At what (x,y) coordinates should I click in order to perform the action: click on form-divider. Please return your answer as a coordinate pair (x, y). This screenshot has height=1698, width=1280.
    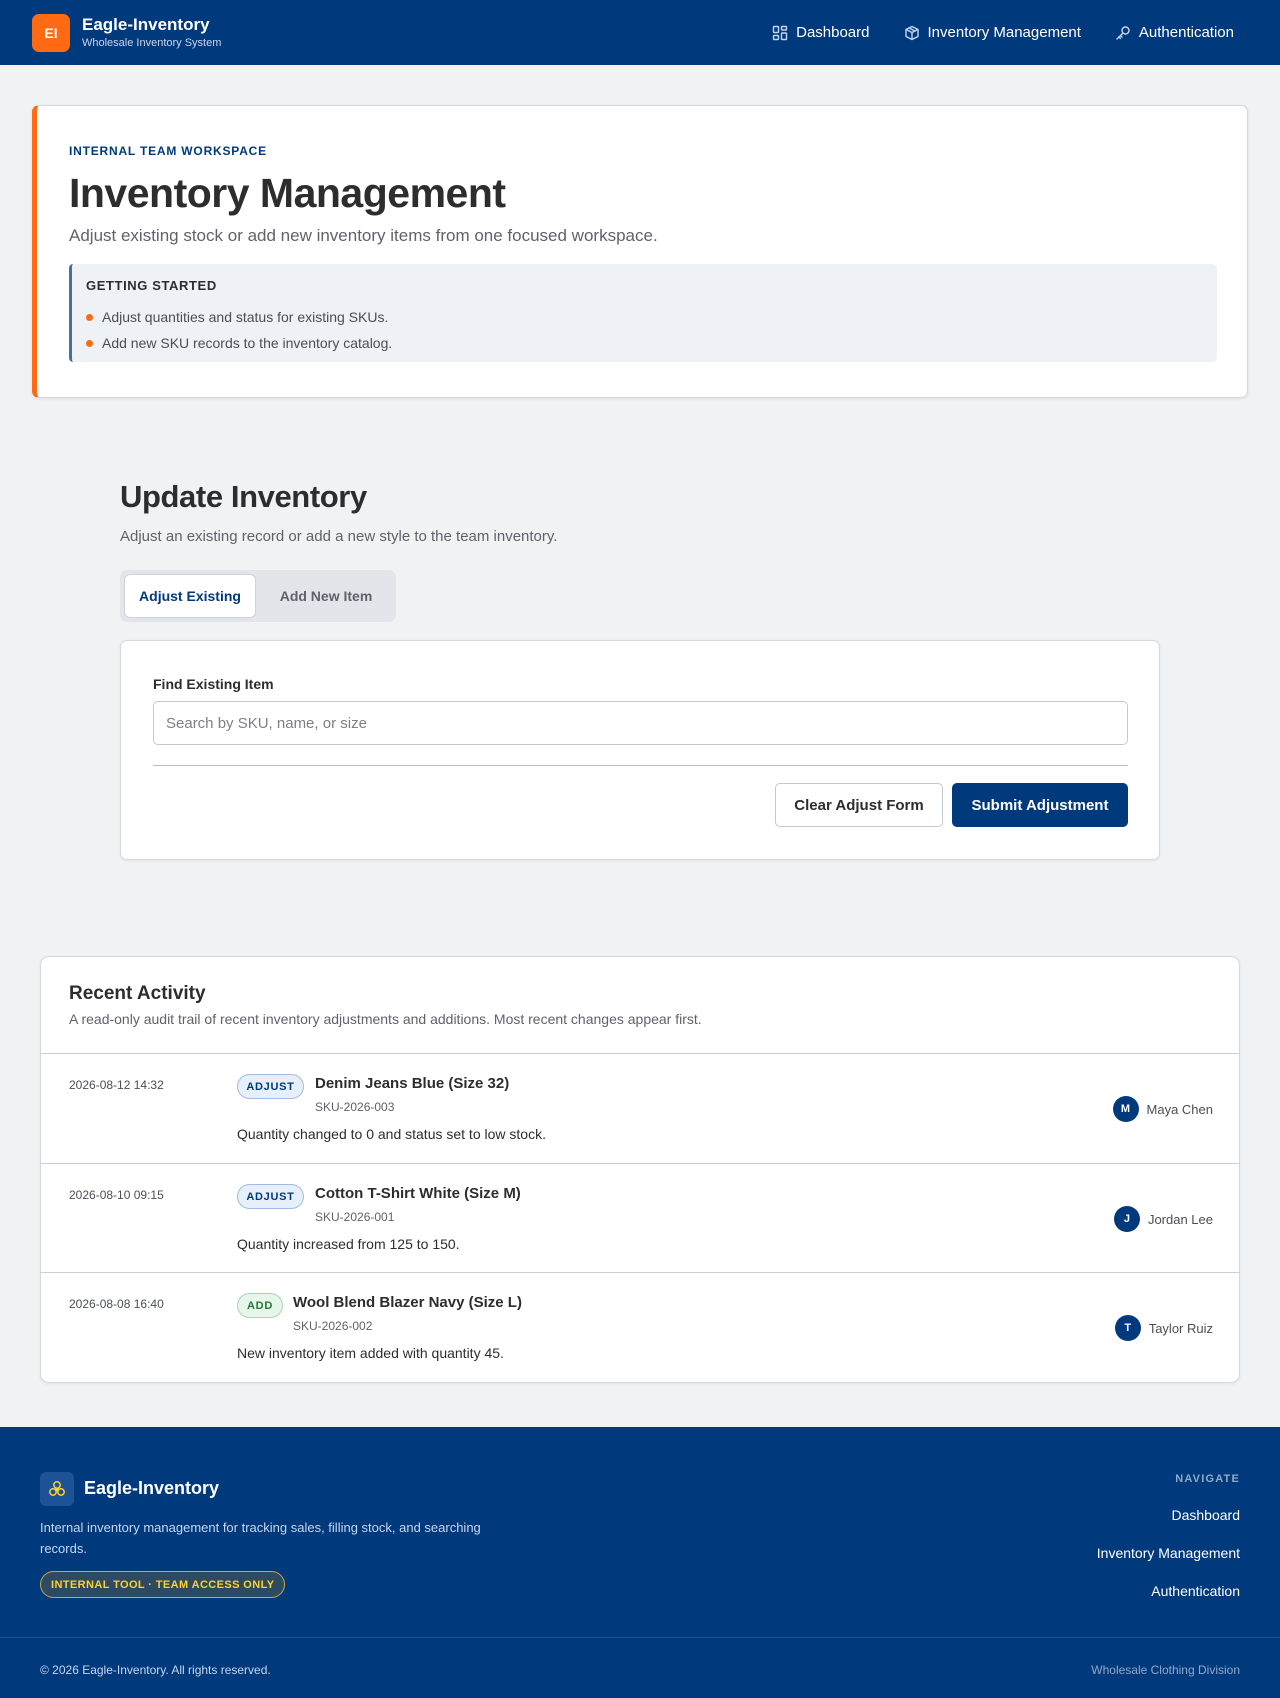
    Looking at the image, I should click on (640, 765).